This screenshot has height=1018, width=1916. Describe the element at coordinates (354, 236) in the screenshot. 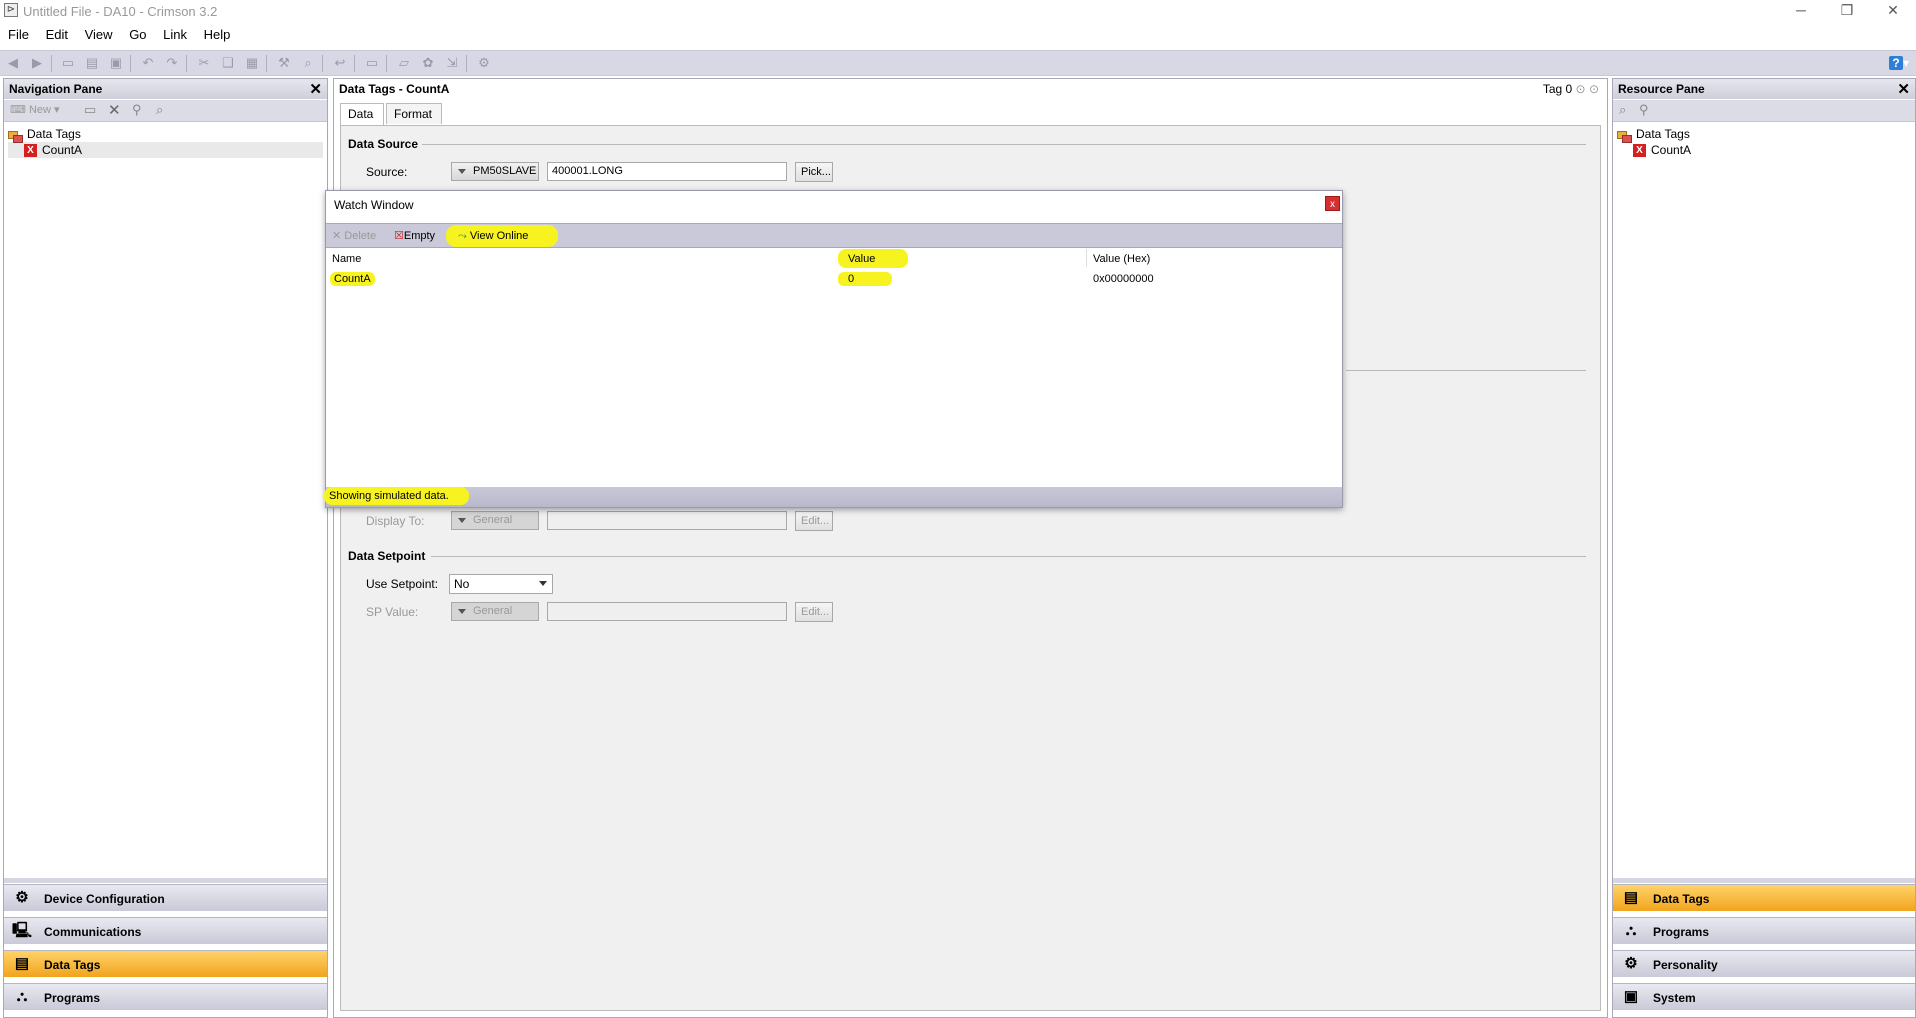

I see `watch-delete-button: ✕ Delete` at that location.